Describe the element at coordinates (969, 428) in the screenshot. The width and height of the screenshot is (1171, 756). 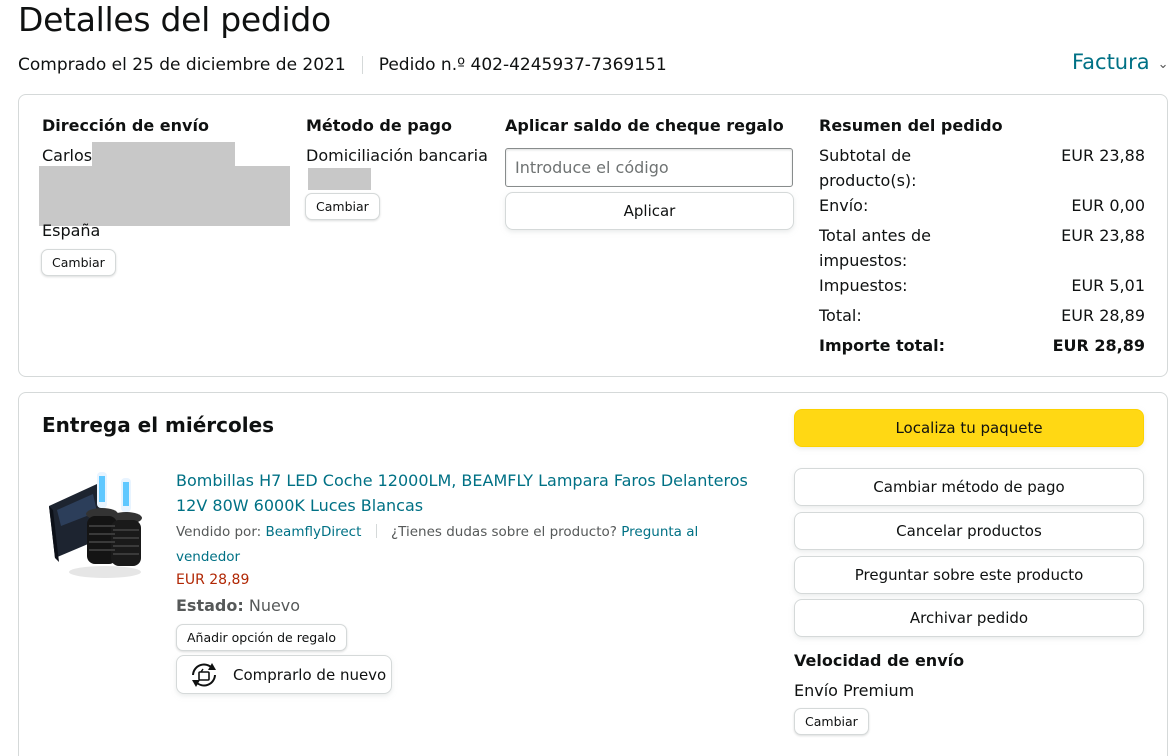
I see `track-package-button: Localiza tu paquete` at that location.